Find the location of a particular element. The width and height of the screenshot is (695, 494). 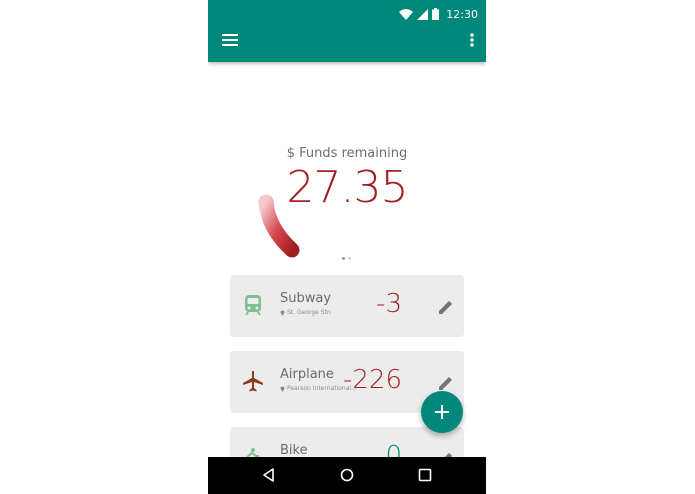

status-time: 12:30 is located at coordinates (462, 14).